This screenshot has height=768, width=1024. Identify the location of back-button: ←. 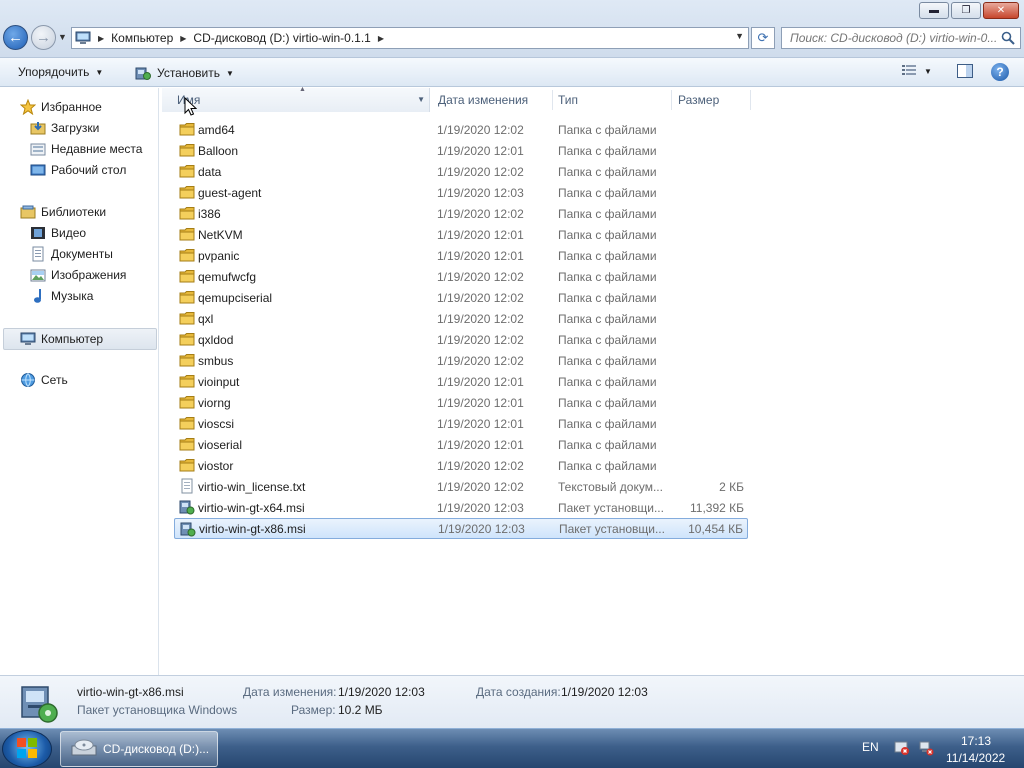
(15, 37).